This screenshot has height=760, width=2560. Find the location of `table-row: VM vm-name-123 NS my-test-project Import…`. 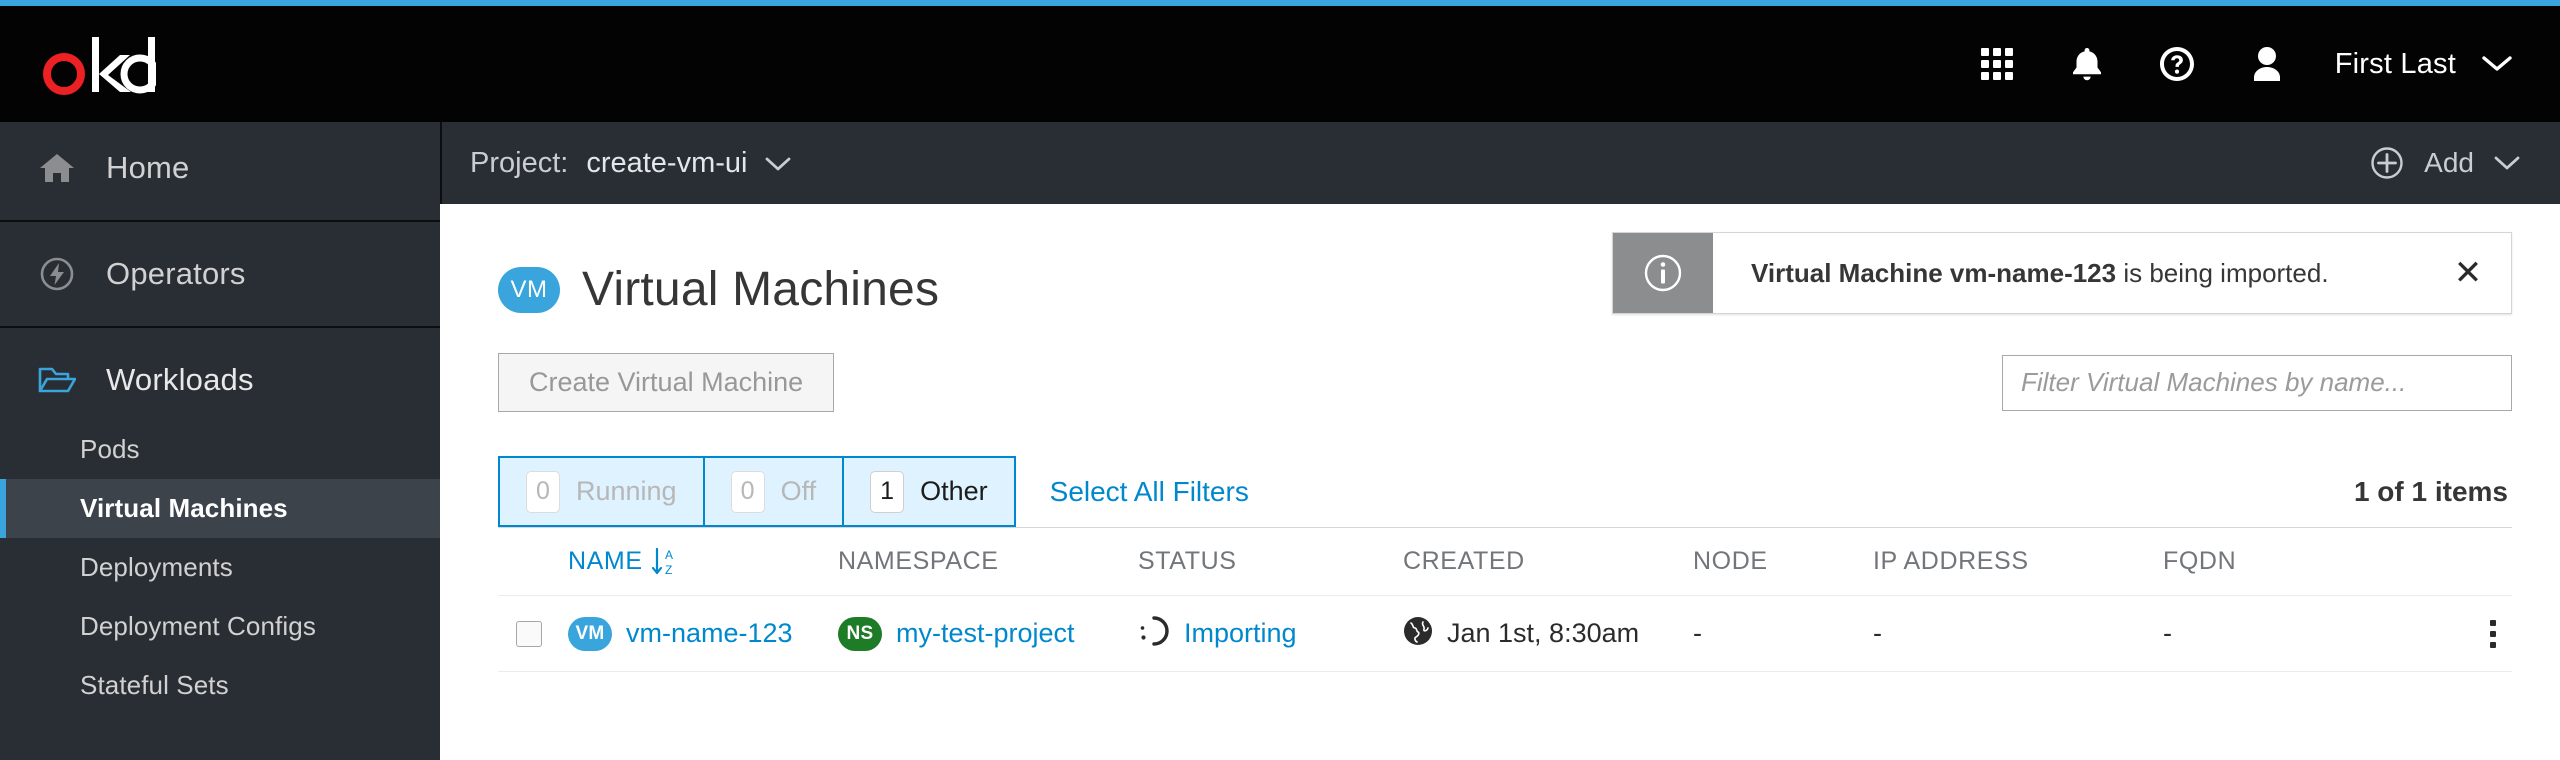

table-row: VM vm-name-123 NS my-test-project Import… is located at coordinates (1505, 634).